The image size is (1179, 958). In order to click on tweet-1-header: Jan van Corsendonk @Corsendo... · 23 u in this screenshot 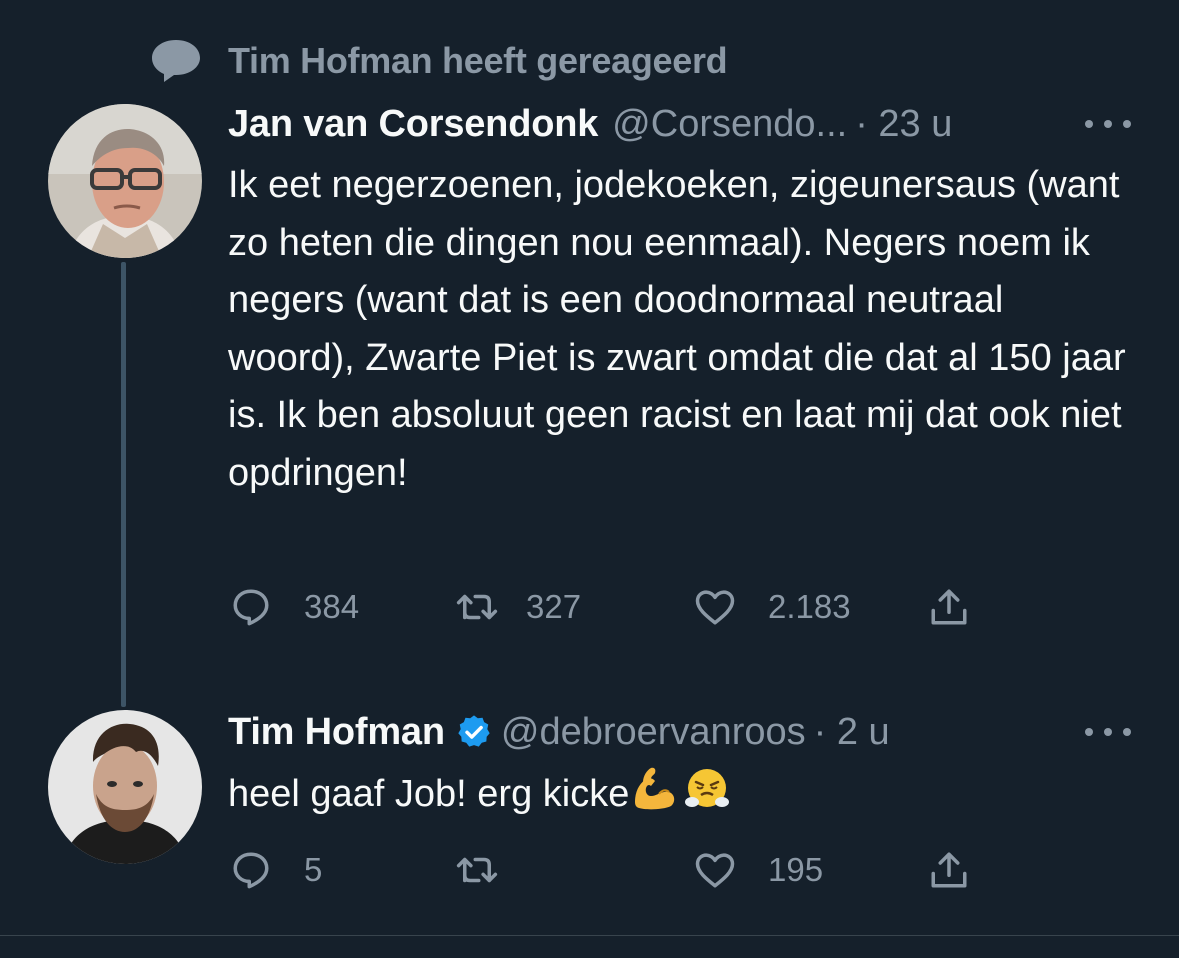, I will do `click(590, 124)`.